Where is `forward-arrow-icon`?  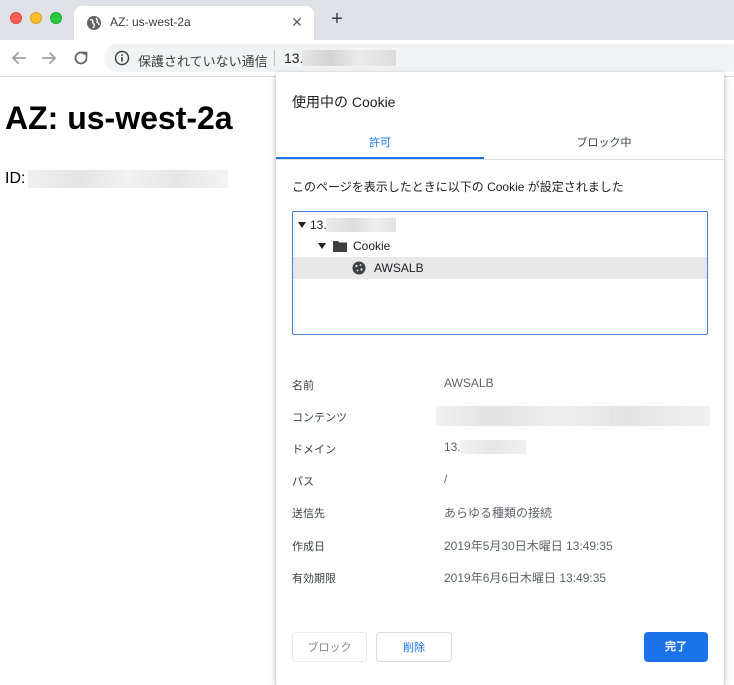
forward-arrow-icon is located at coordinates (49, 58).